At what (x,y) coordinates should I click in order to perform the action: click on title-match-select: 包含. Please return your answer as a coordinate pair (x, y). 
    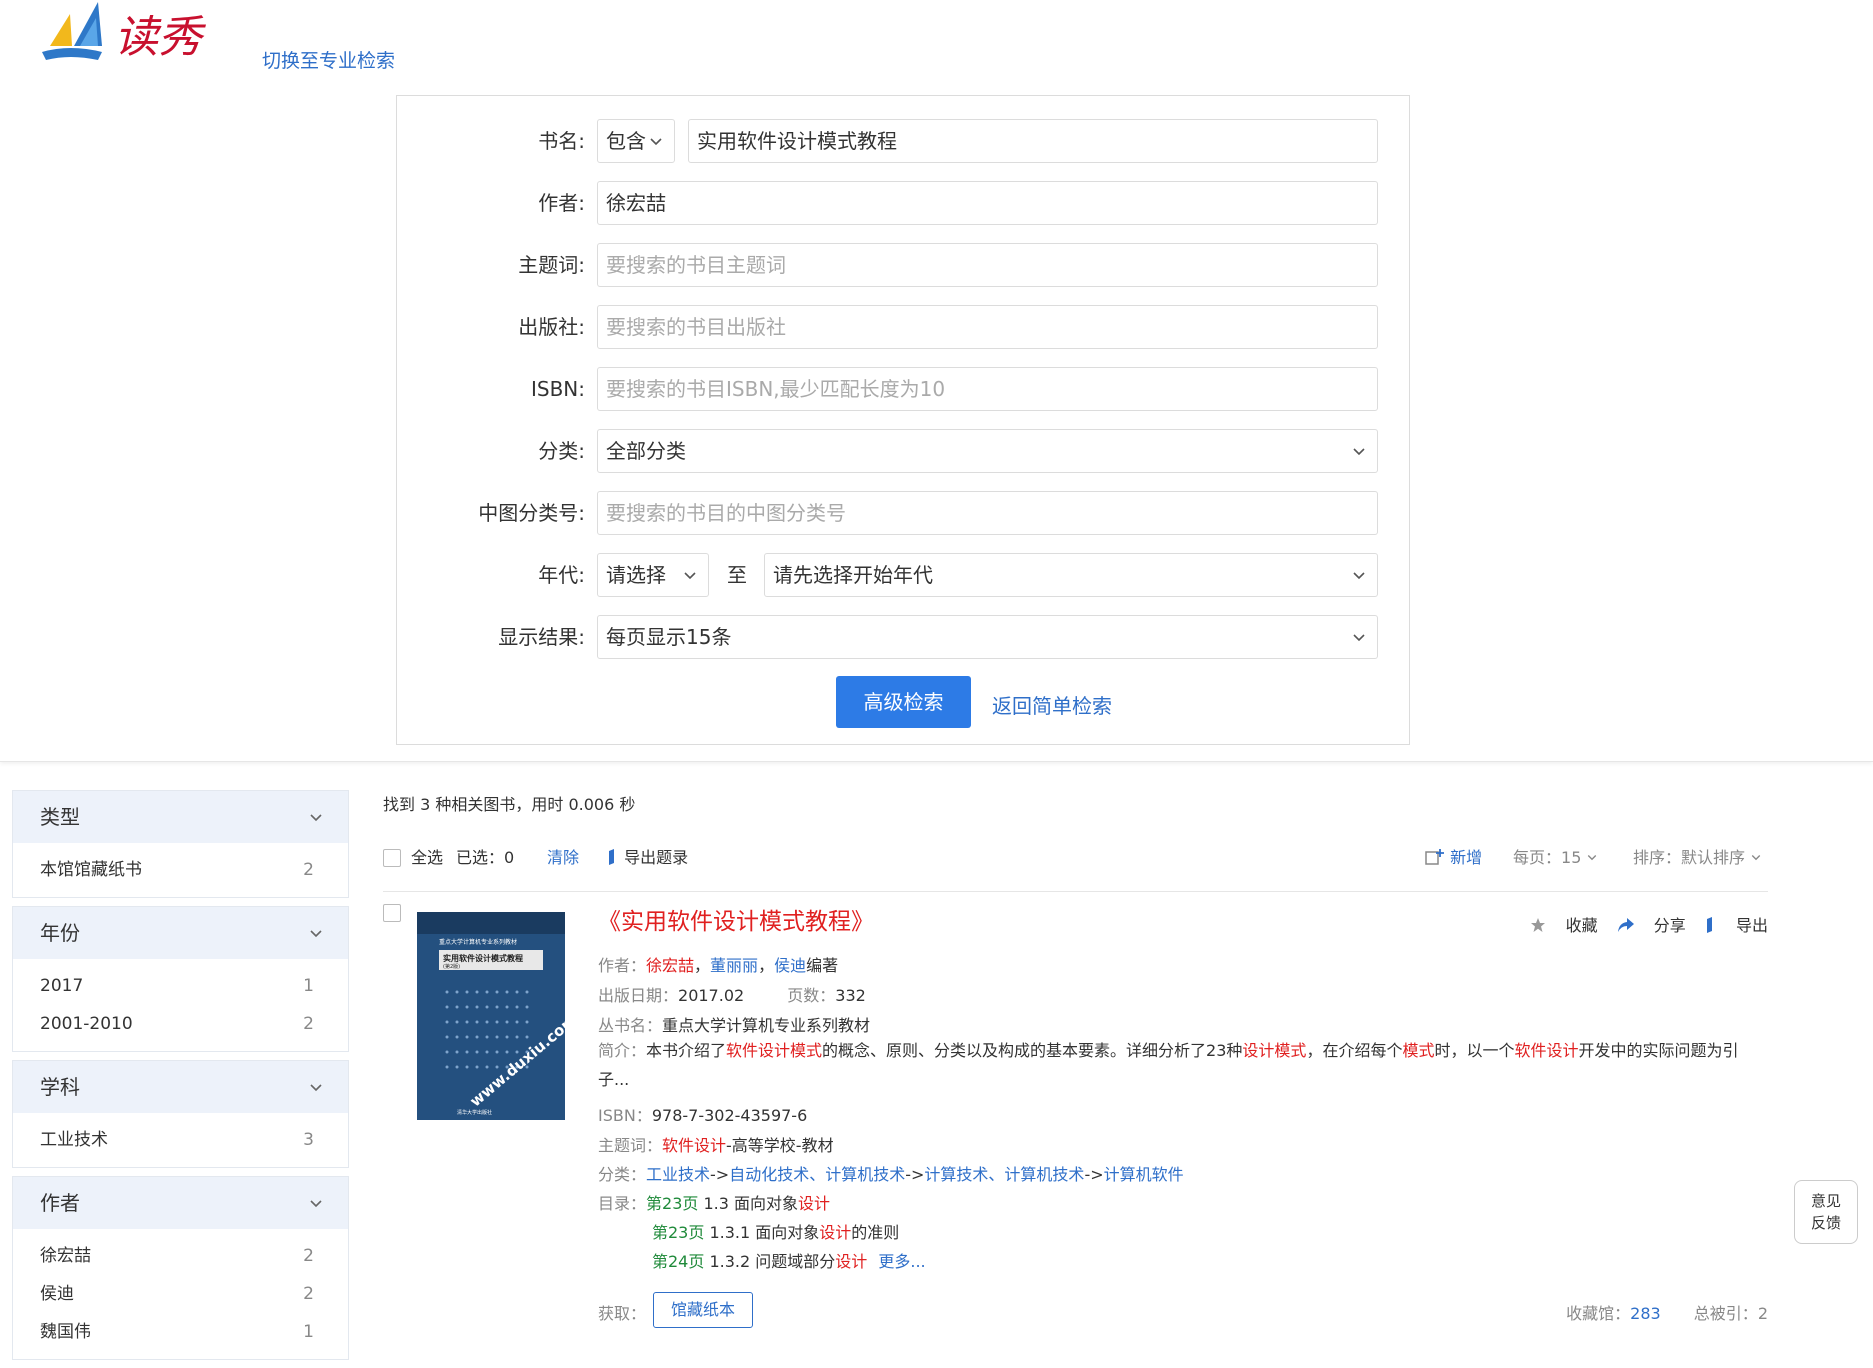
    Looking at the image, I should click on (636, 141).